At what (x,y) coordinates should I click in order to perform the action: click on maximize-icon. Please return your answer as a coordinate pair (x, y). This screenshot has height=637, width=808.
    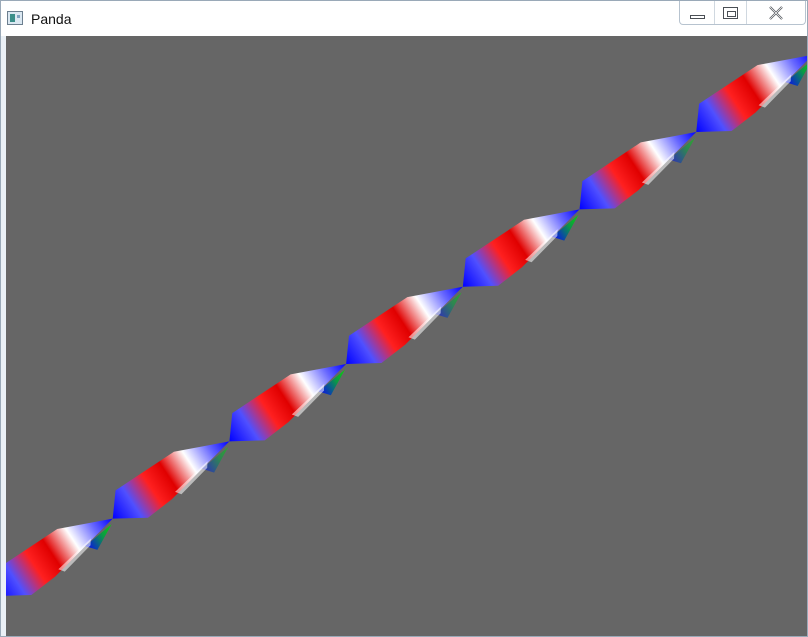
    Looking at the image, I should click on (730, 12).